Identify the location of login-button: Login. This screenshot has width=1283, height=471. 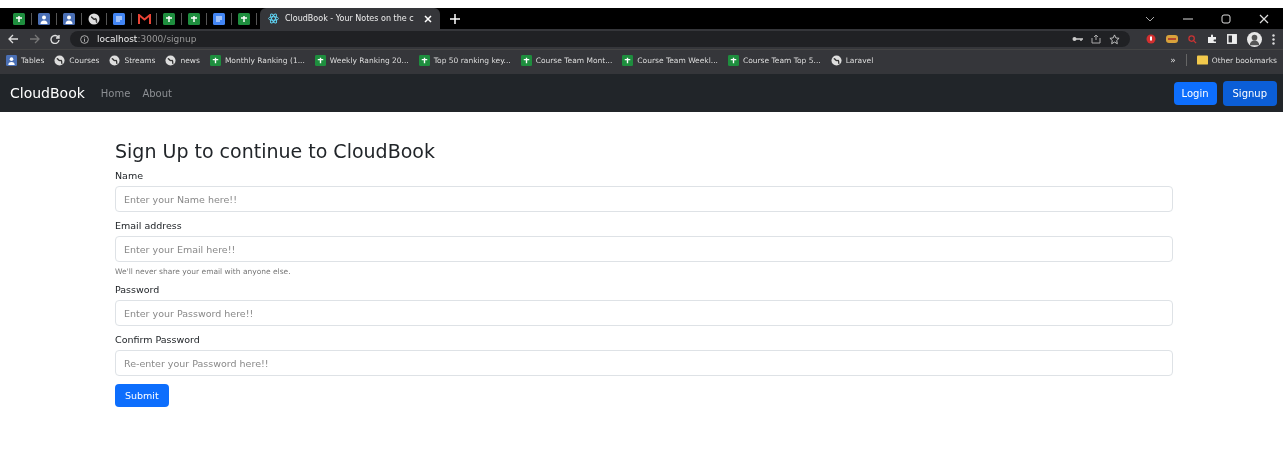
(1195, 93).